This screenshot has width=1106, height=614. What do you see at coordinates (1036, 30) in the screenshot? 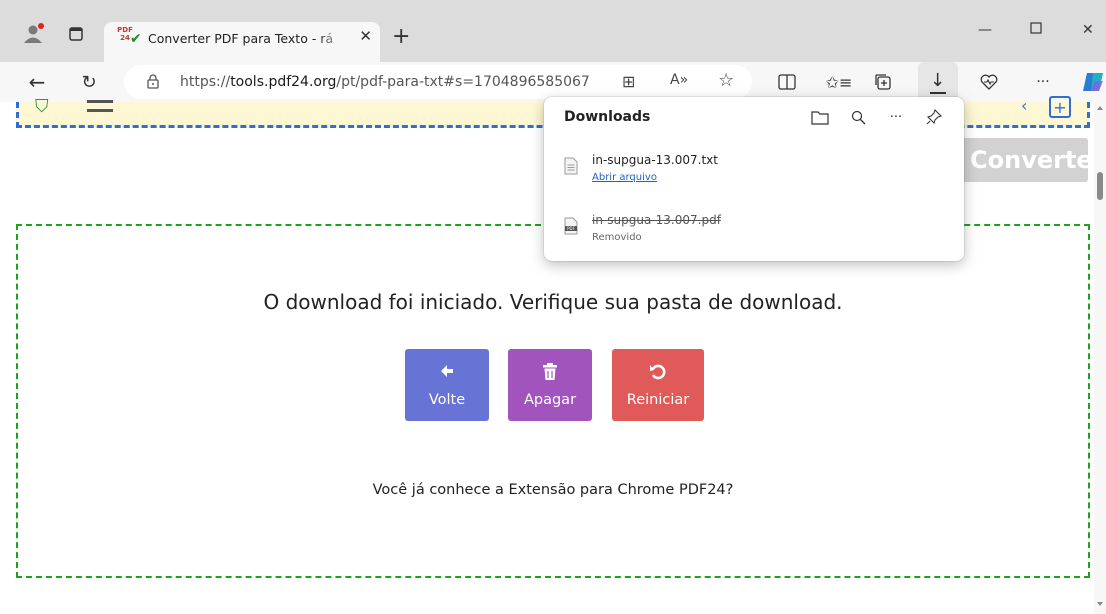
I see `maximize-icon` at bounding box center [1036, 30].